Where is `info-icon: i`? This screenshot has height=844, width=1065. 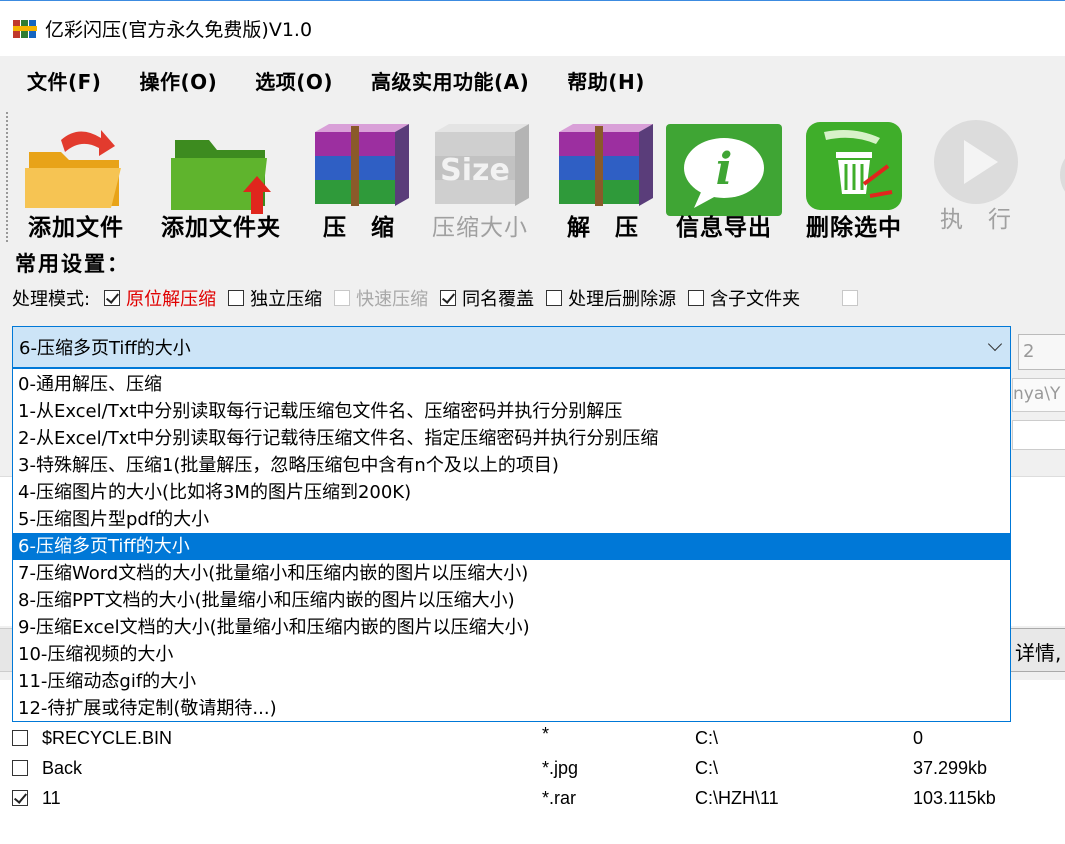
info-icon: i is located at coordinates (724, 170).